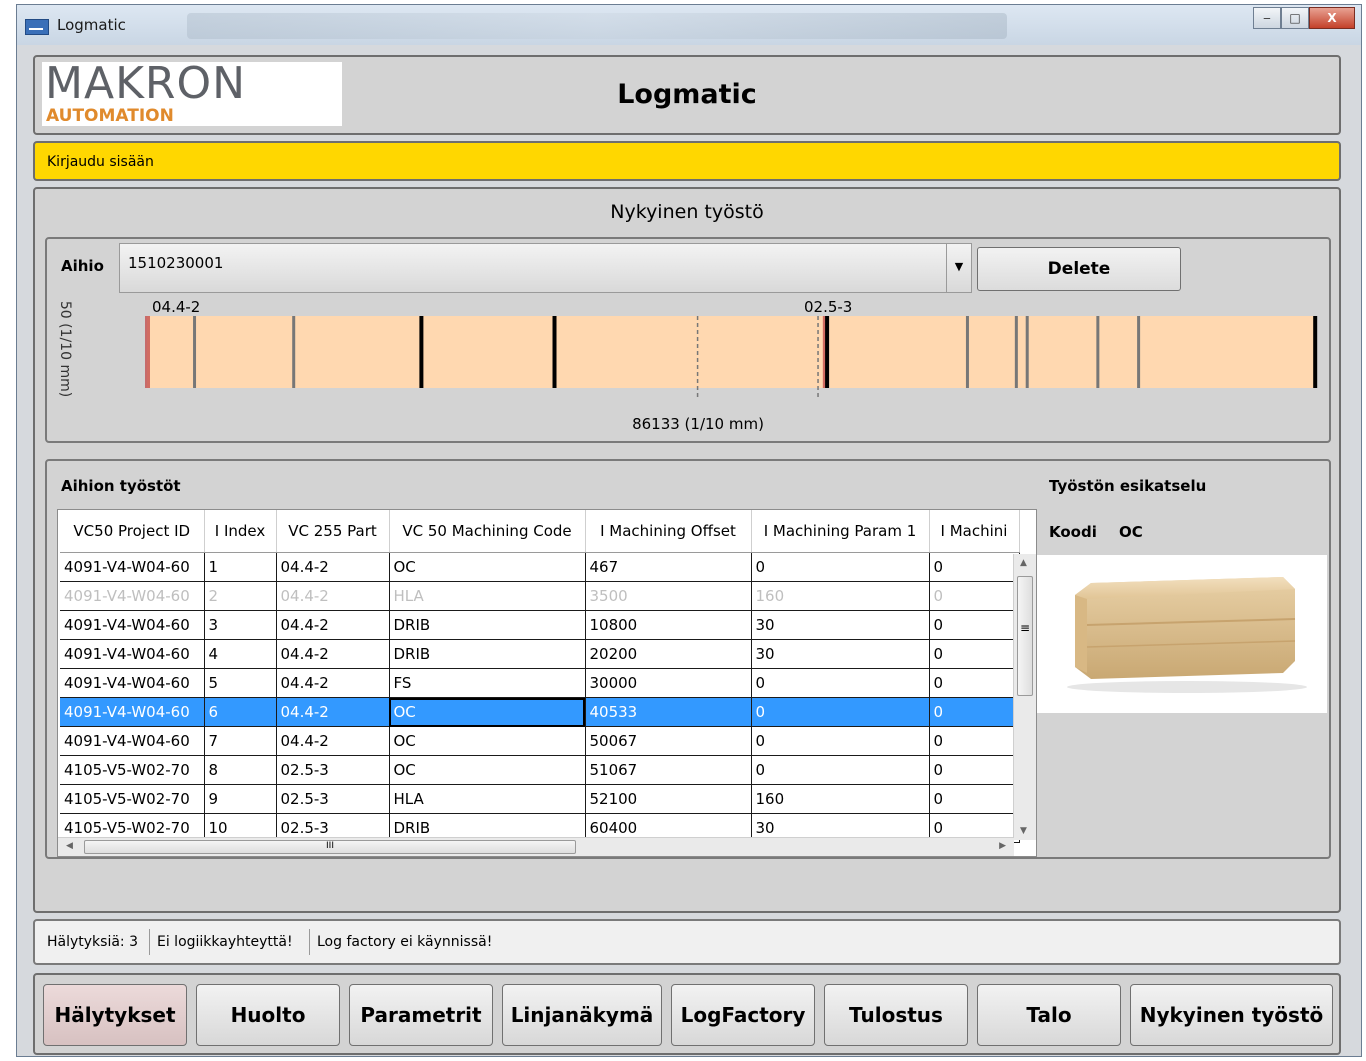 The image size is (1366, 1061). I want to click on minimize-button: ‒, so click(1267, 18).